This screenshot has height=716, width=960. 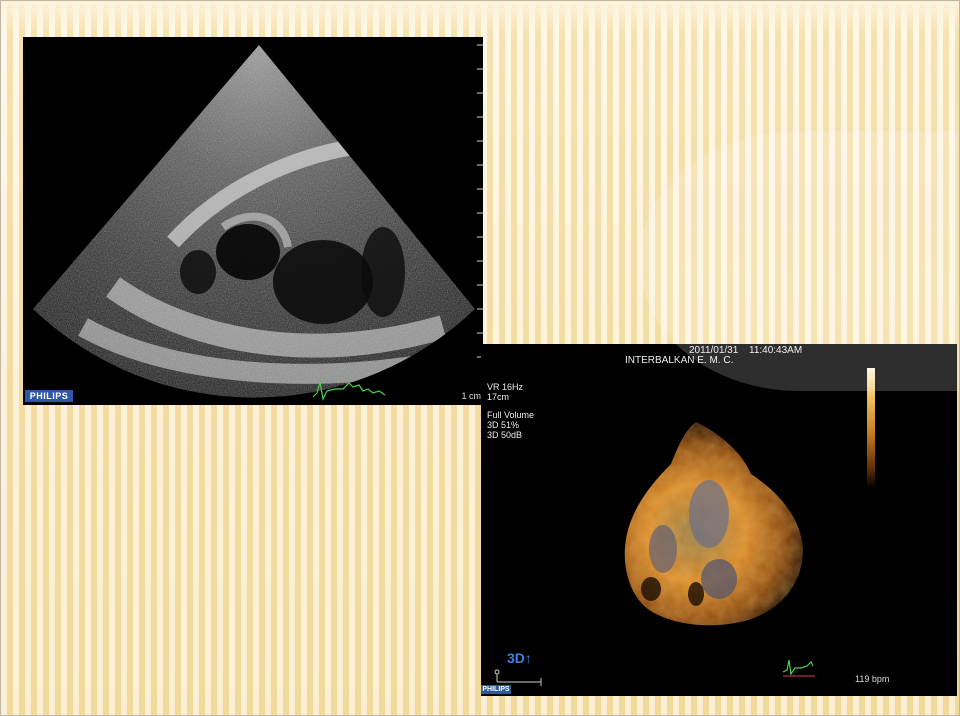 What do you see at coordinates (496, 689) in the screenshot?
I see `philips-logo-3d: PHILIPS` at bounding box center [496, 689].